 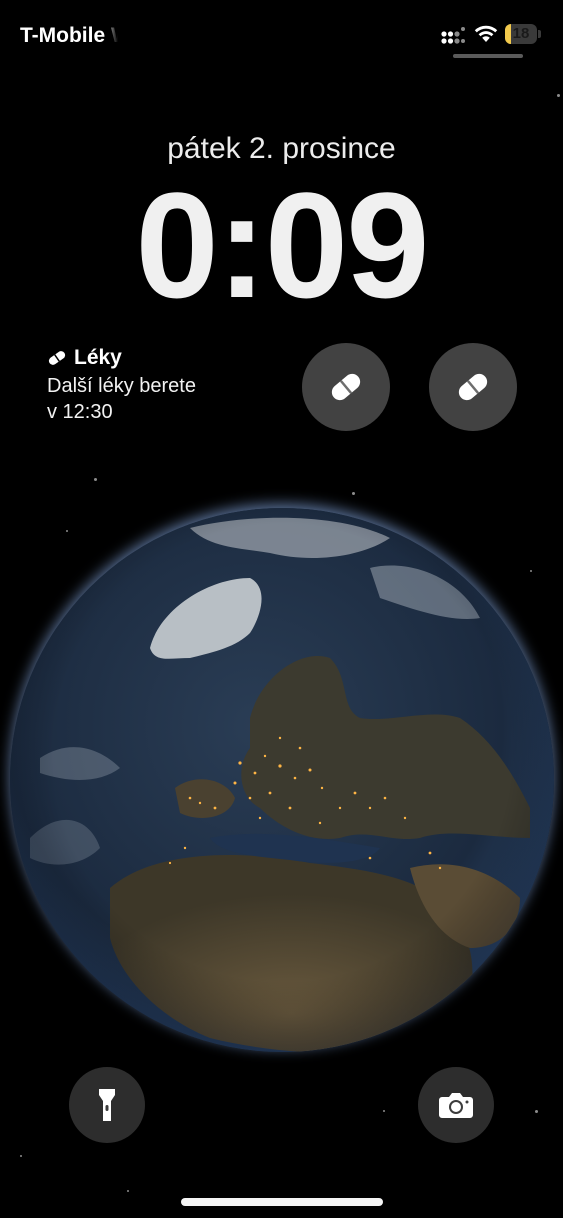 I want to click on medications-next-dose-time: v 12:30, so click(x=80, y=412).